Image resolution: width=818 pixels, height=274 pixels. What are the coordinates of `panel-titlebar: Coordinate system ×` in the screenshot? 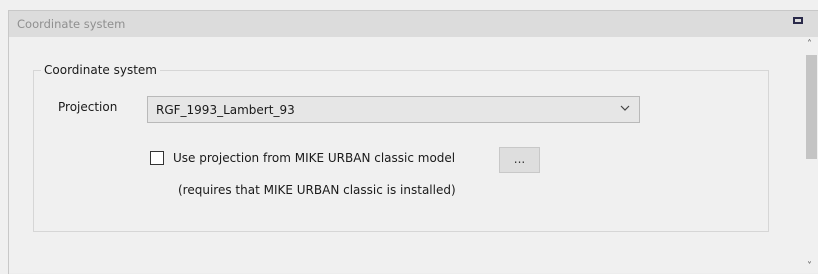 It's located at (413, 24).